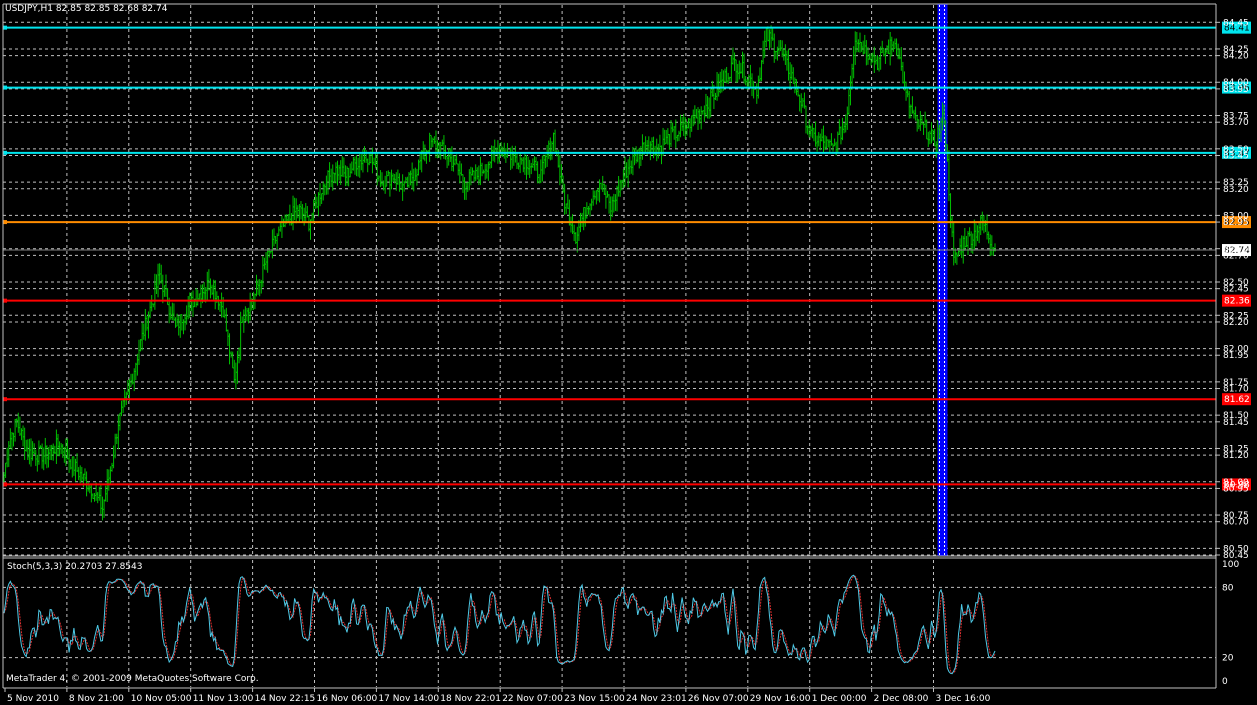  Describe the element at coordinates (75, 567) in the screenshot. I see `stoch-info: Stoch(5,3,3) 20.2703 27.8543` at that location.